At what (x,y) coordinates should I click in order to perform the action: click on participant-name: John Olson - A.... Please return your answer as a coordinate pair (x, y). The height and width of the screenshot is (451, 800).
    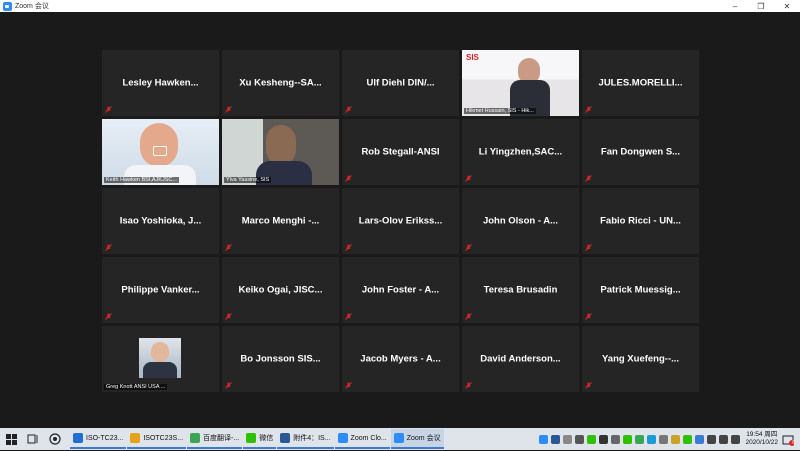
    Looking at the image, I should click on (520, 221).